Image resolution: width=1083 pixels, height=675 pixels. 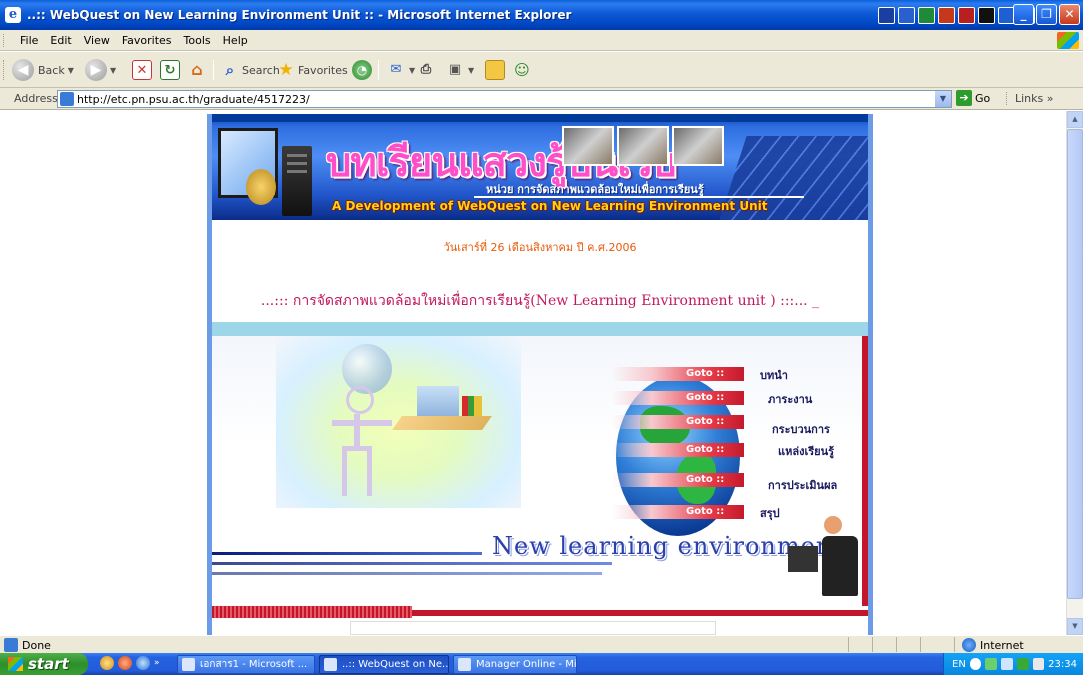 What do you see at coordinates (1069, 14) in the screenshot?
I see `close-button: ✕` at bounding box center [1069, 14].